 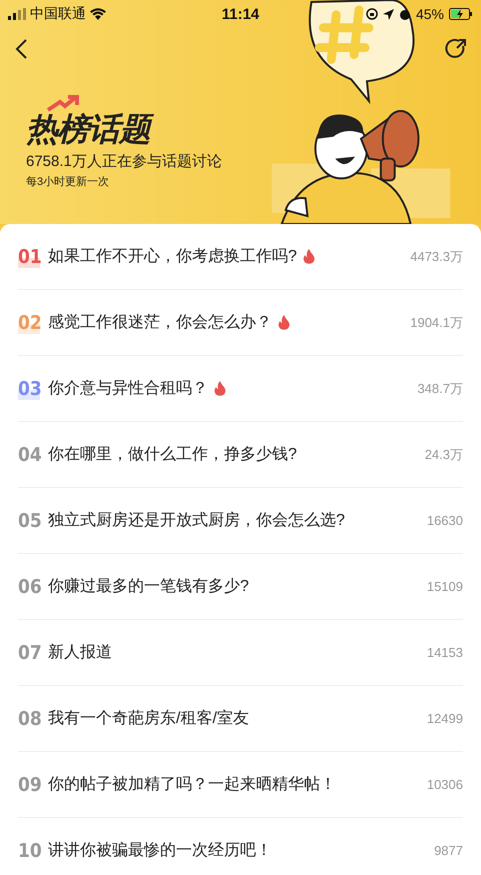 I want to click on update-note: 每3小时更新一次, so click(x=68, y=181).